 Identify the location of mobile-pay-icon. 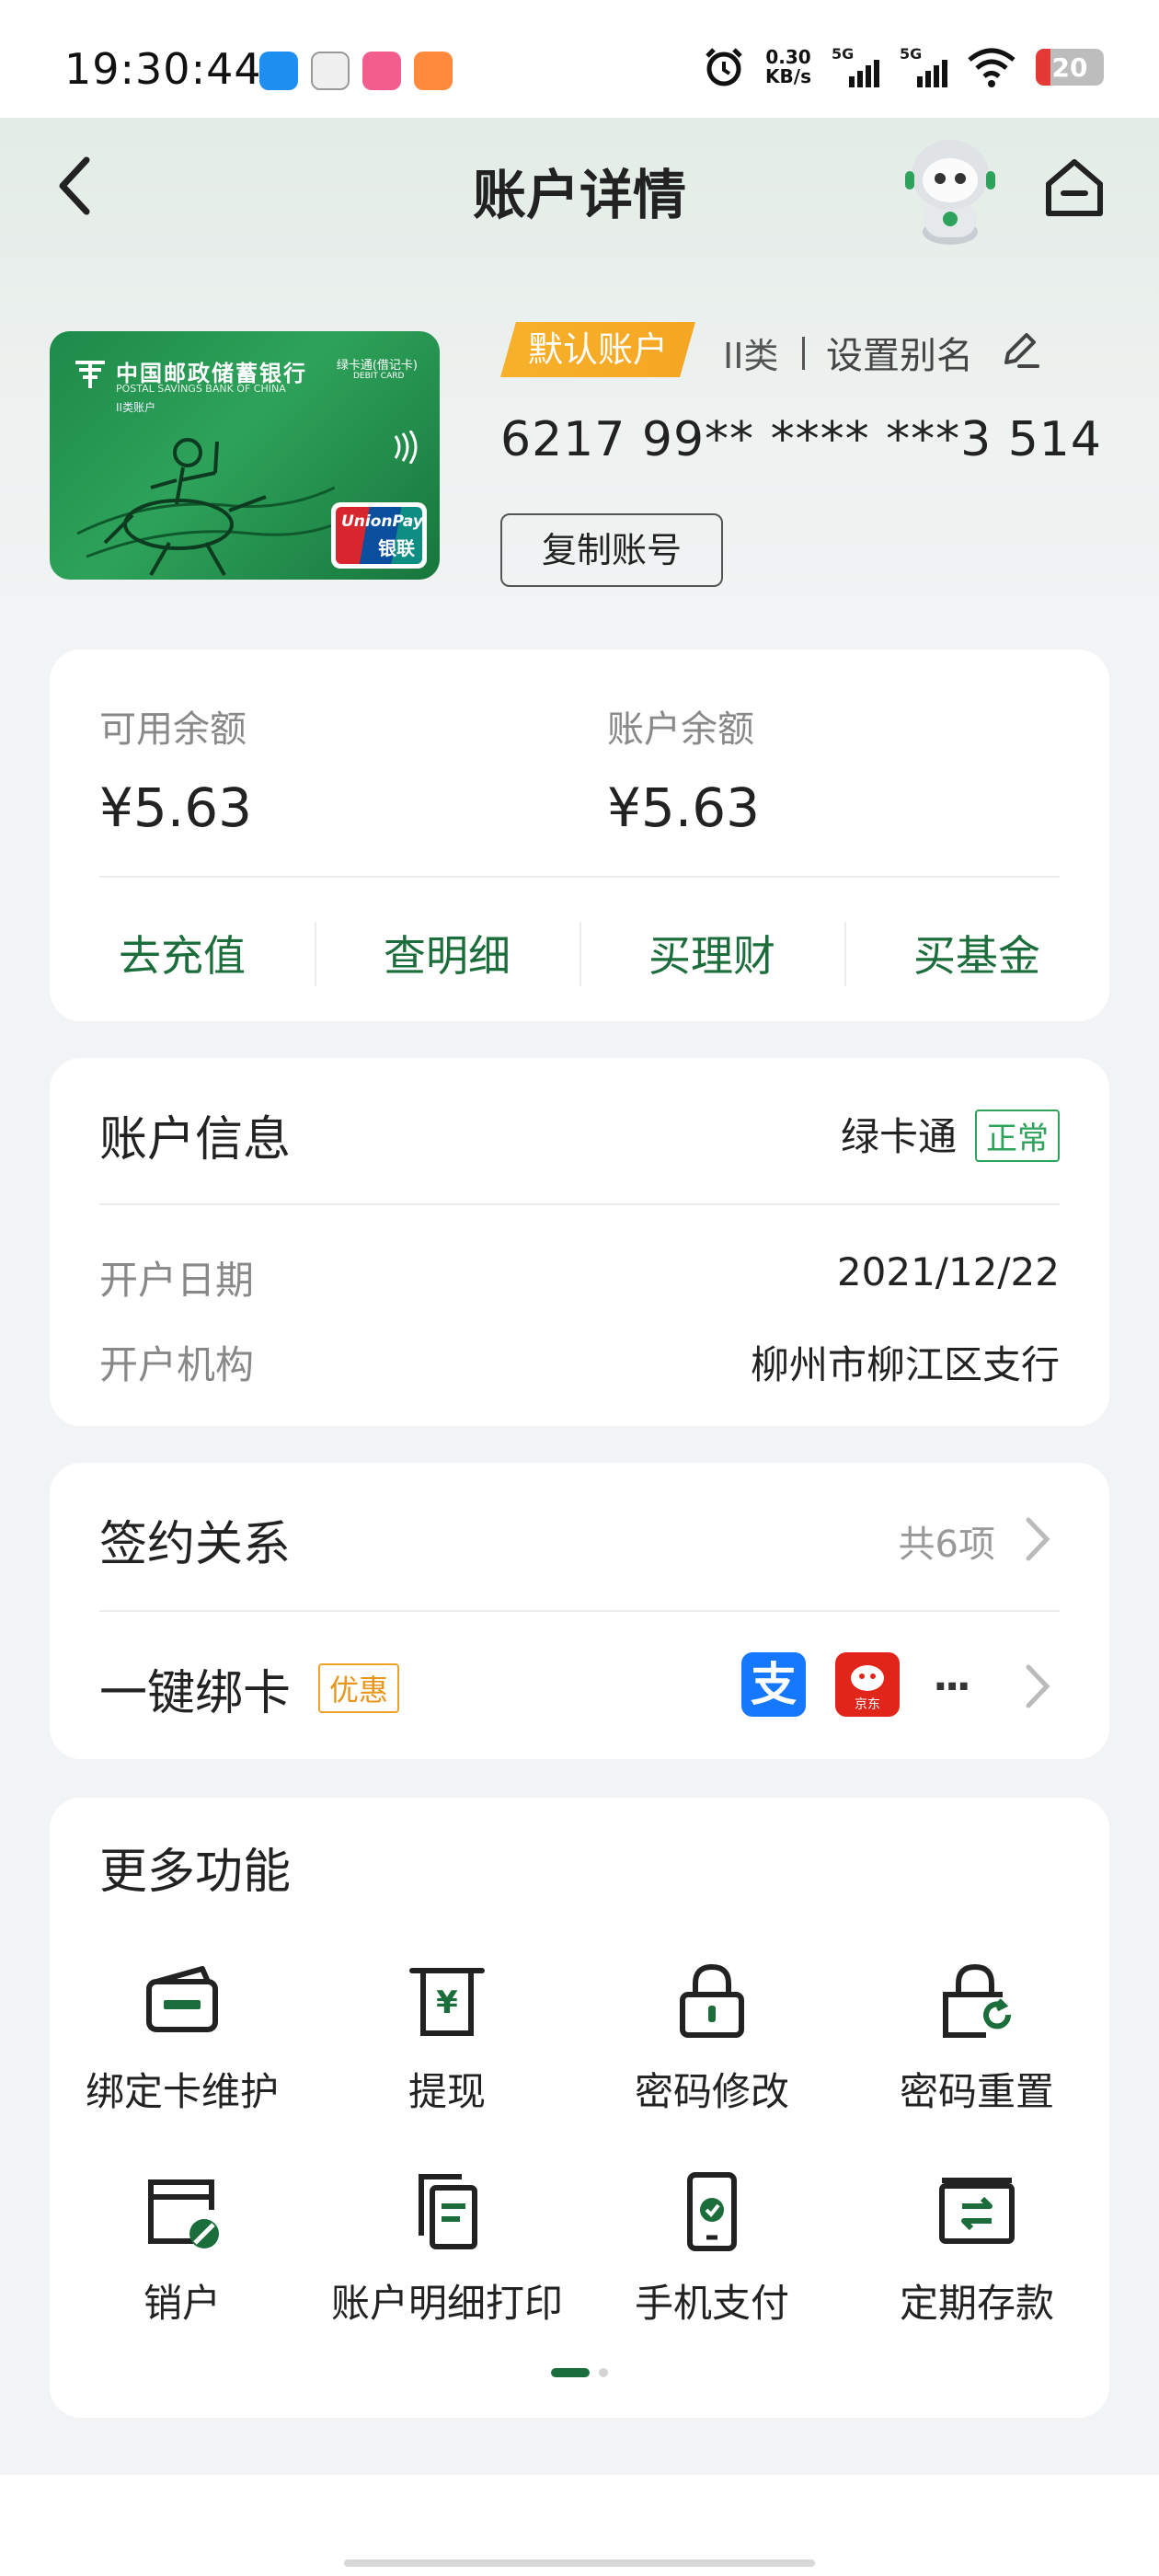
(712, 2211).